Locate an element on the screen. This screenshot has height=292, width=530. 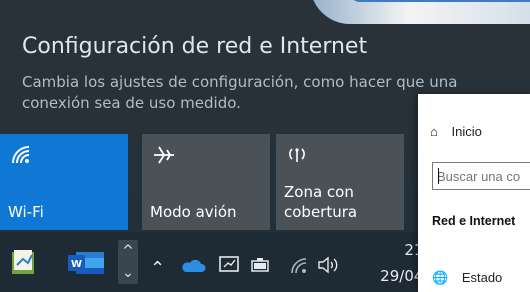
nav-home: ⌂ Inicio is located at coordinates (456, 131).